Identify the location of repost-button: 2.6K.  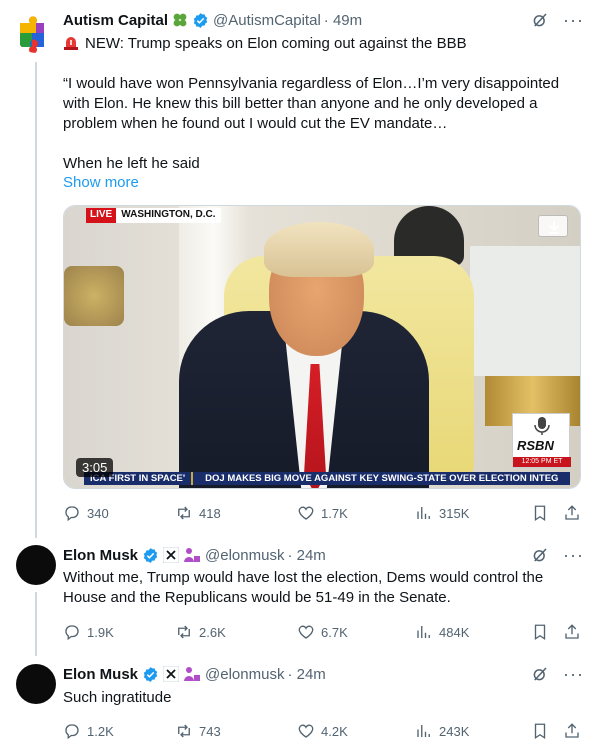
(200, 632).